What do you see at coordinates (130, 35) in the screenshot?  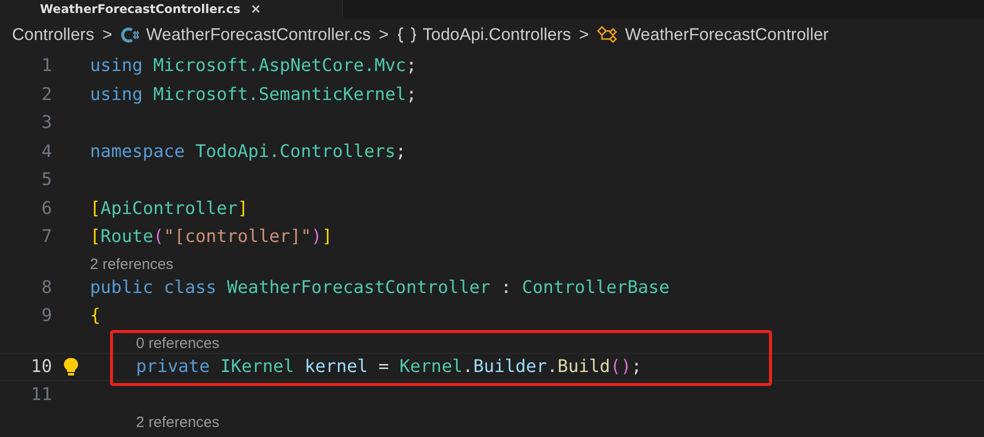 I see `csharp-file-icon` at bounding box center [130, 35].